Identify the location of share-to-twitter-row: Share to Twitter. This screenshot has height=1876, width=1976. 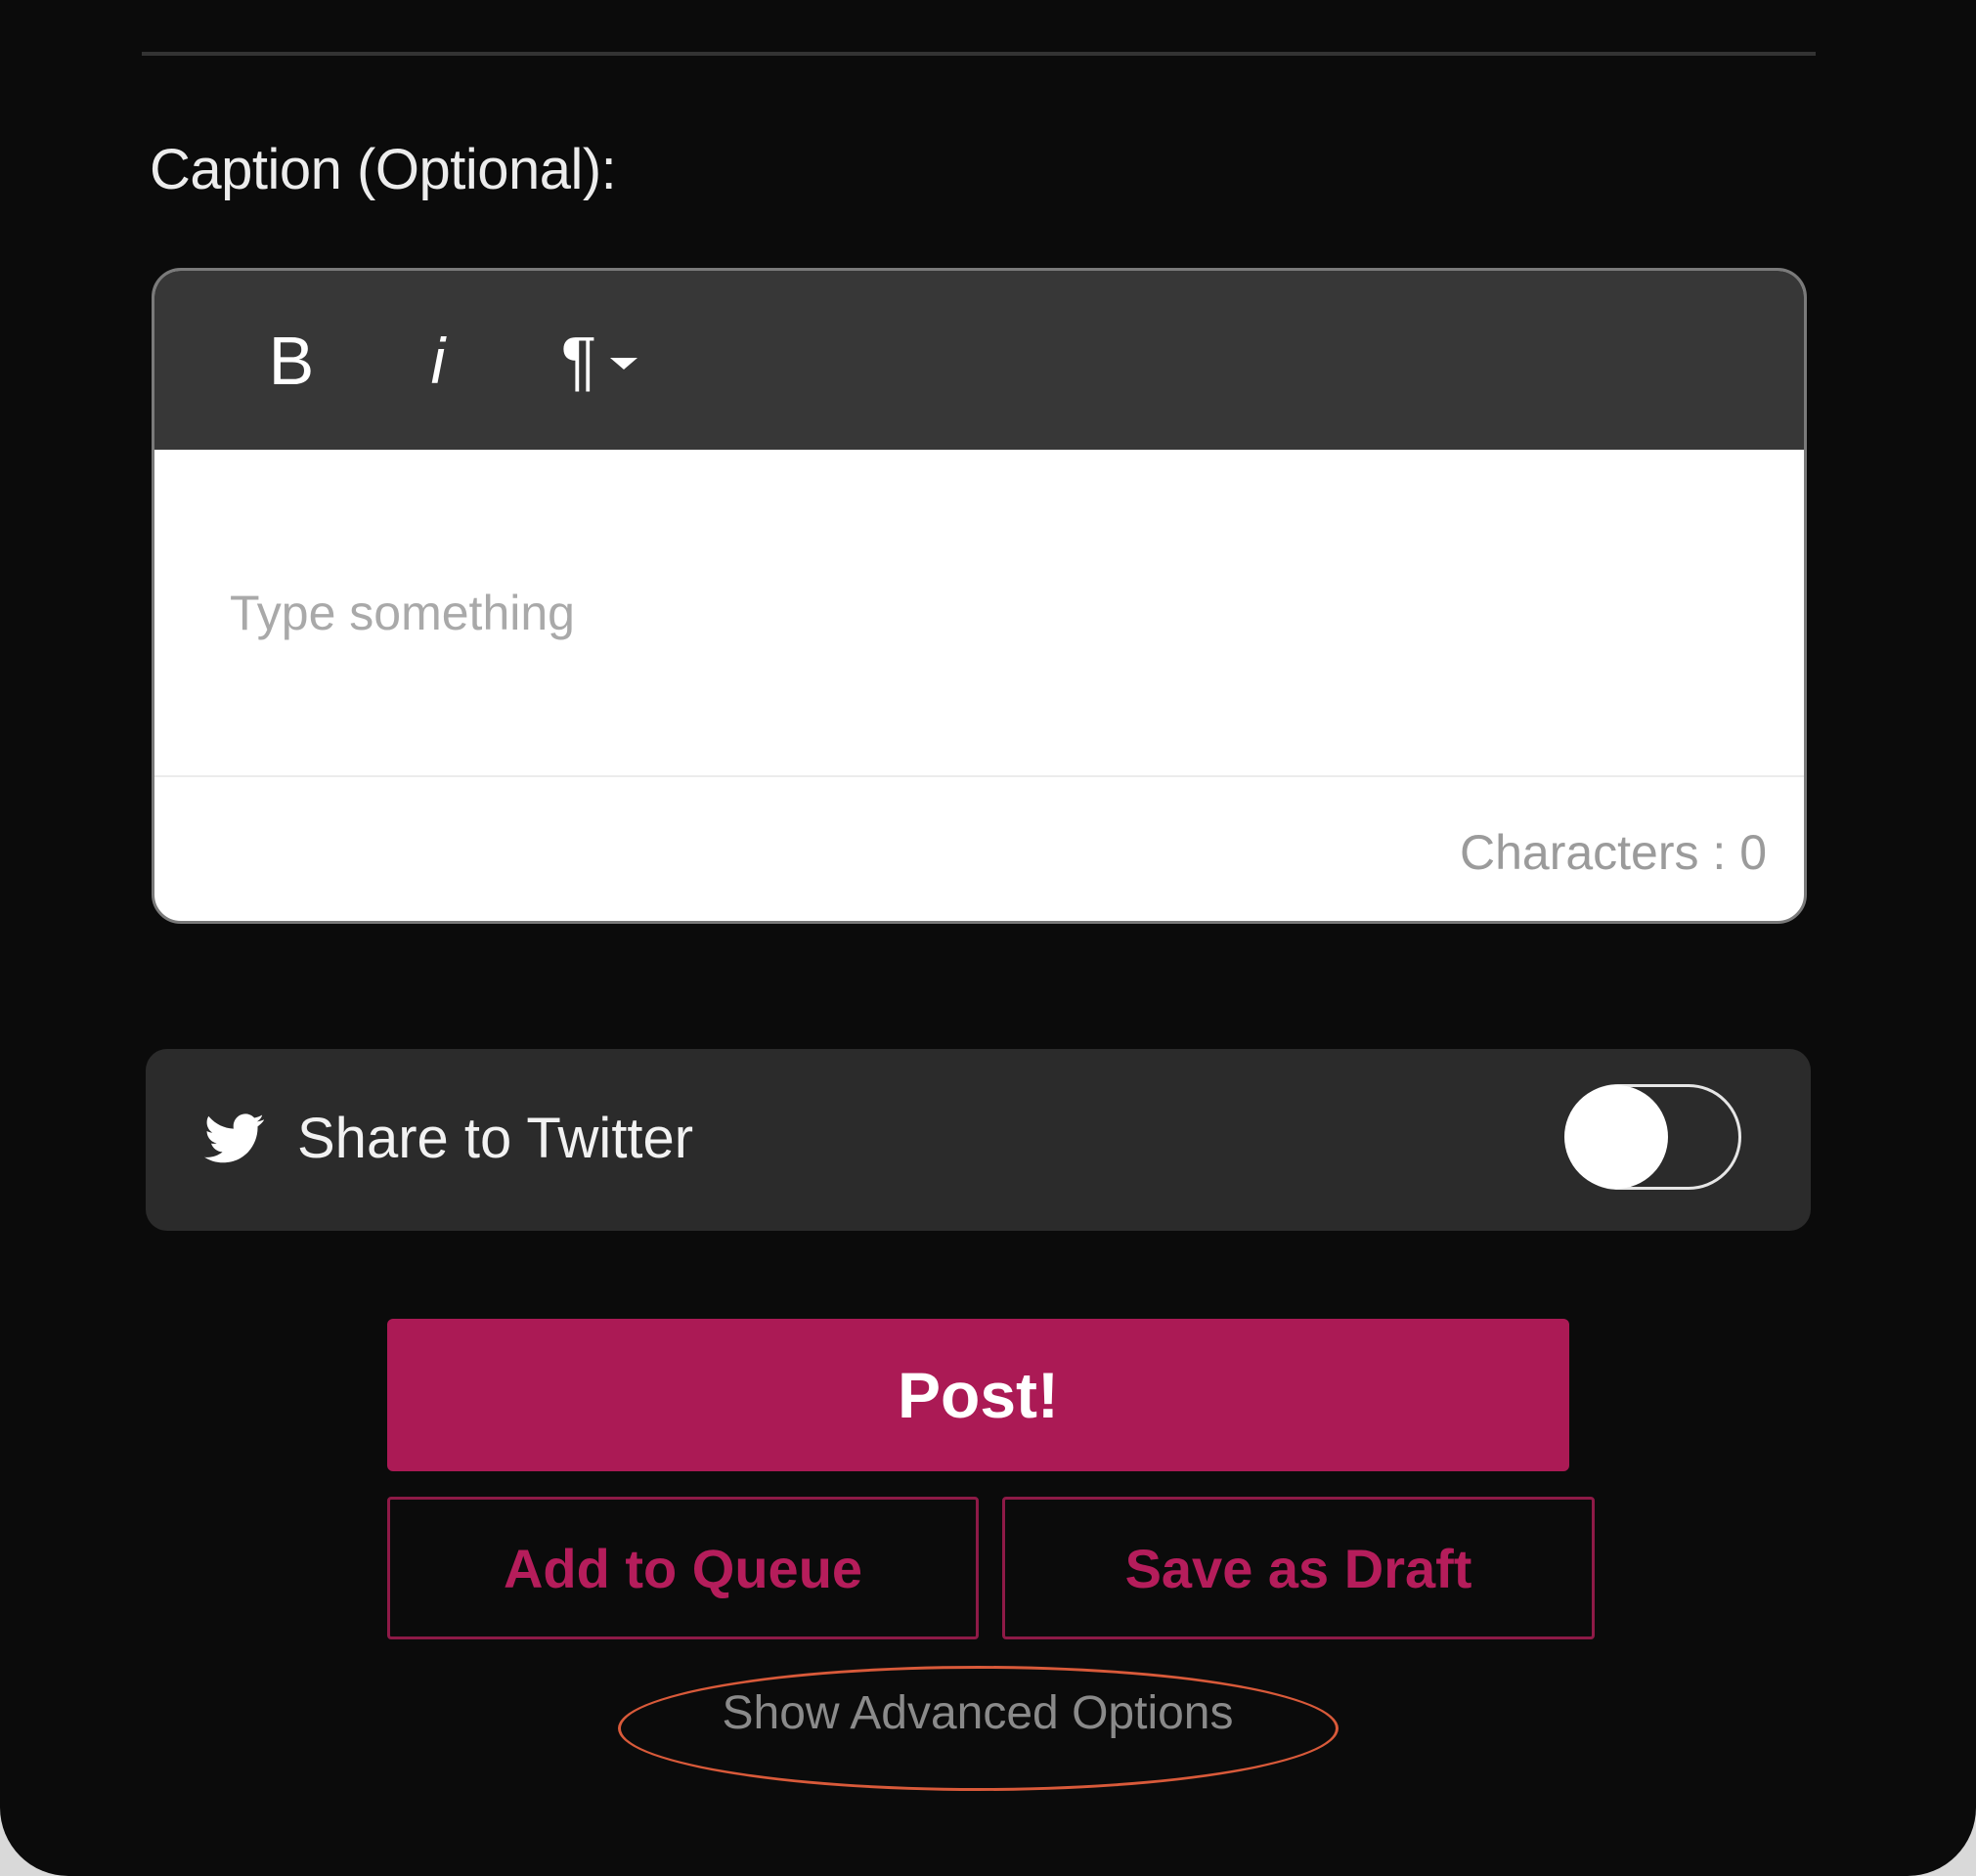
(978, 1140).